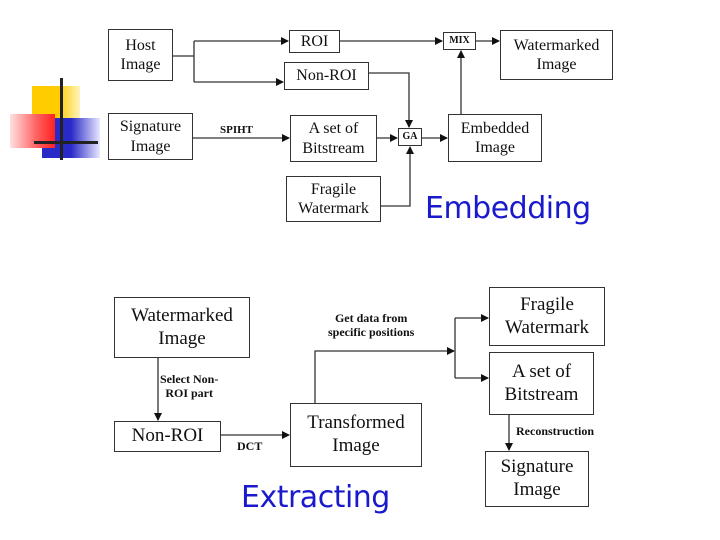 The height and width of the screenshot is (540, 720). I want to click on node-watermarked-image: Watermarked Image, so click(556, 55).